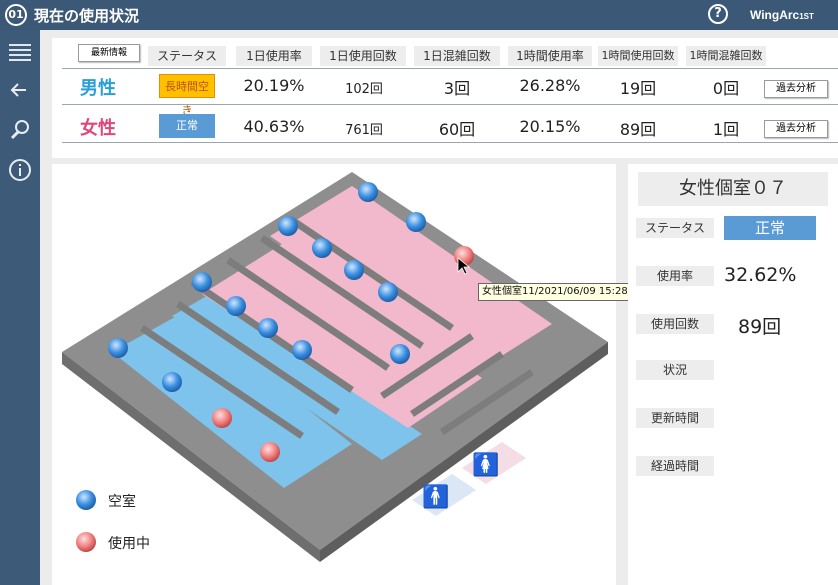 The height and width of the screenshot is (585, 838). I want to click on latest-info-button: 最新情報, so click(109, 53).